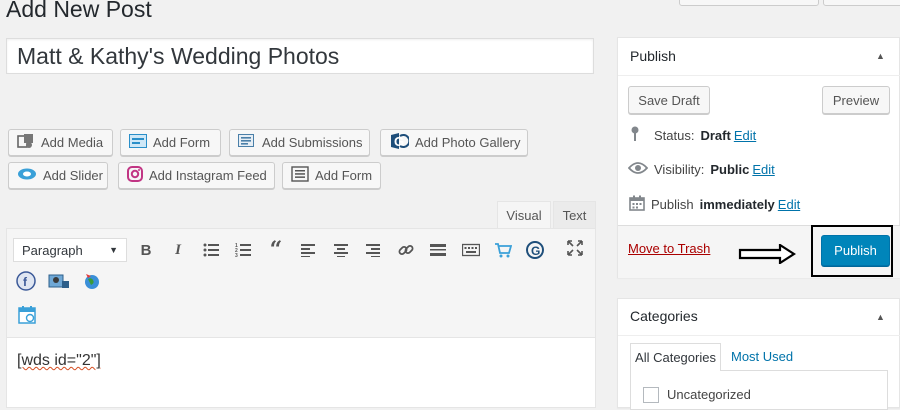  What do you see at coordinates (679, 169) in the screenshot?
I see `visibility-label: Visibility:` at bounding box center [679, 169].